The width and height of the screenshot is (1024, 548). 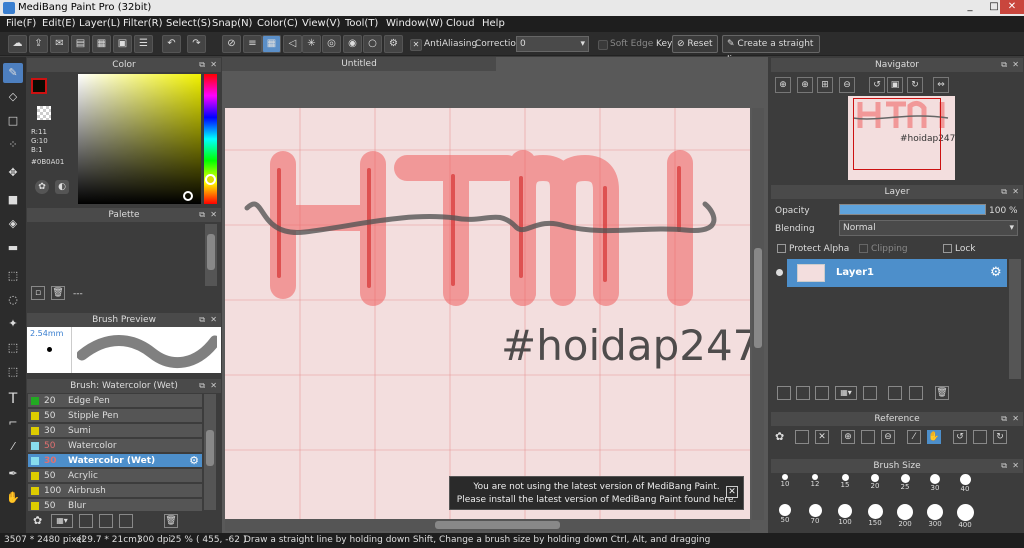 I want to click on hand-icon: ✋, so click(x=934, y=437).